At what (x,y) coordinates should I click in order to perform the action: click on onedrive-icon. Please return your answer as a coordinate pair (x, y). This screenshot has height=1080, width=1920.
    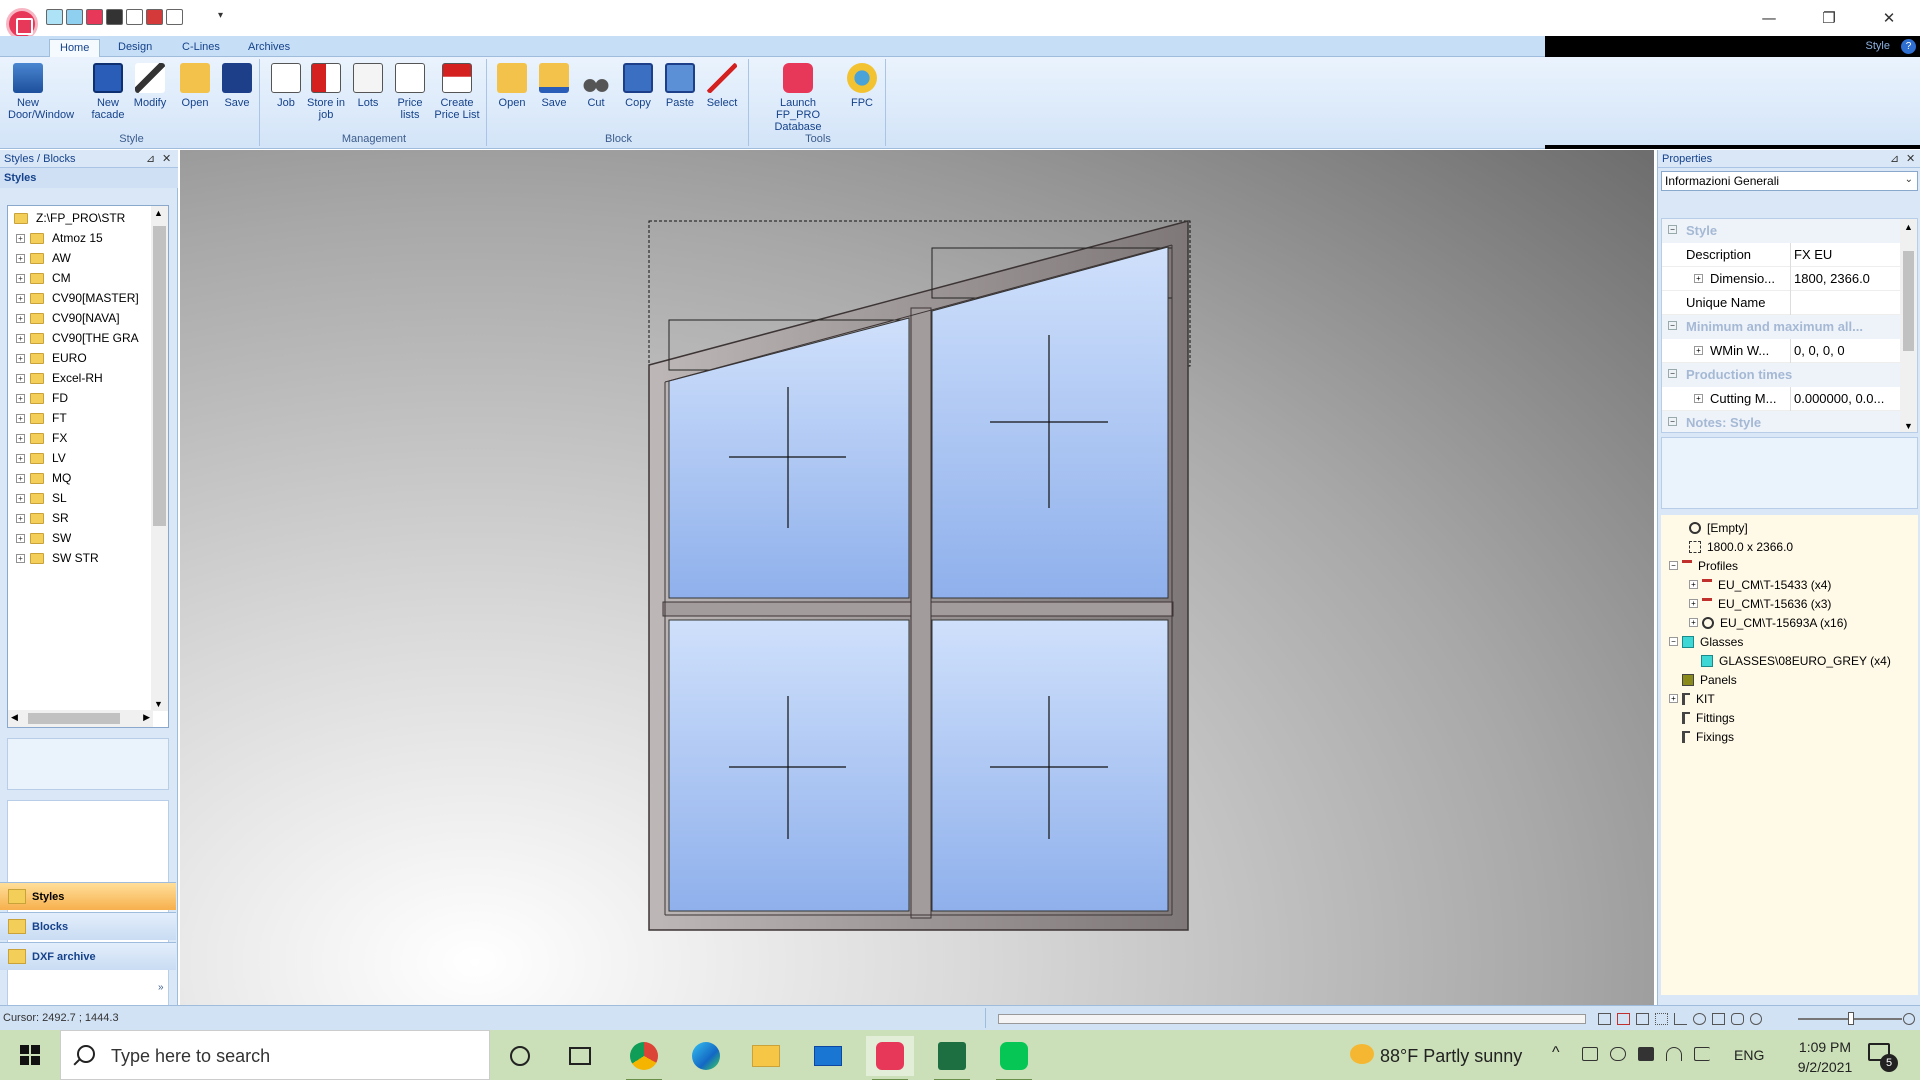
    Looking at the image, I should click on (1618, 1054).